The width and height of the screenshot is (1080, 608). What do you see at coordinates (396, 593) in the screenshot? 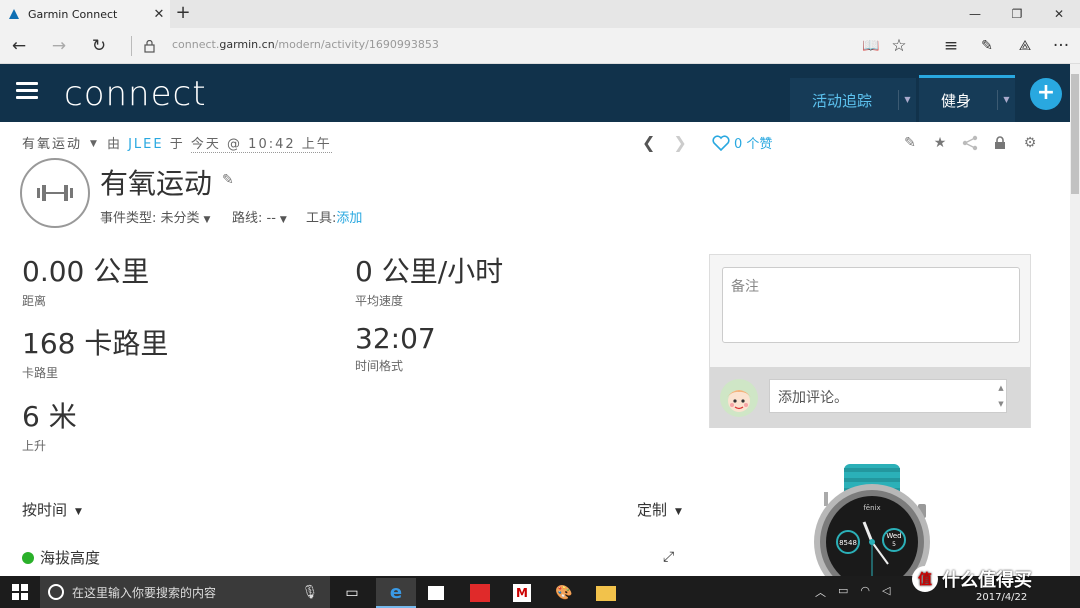
I see `edge-browser-icon: e` at bounding box center [396, 593].